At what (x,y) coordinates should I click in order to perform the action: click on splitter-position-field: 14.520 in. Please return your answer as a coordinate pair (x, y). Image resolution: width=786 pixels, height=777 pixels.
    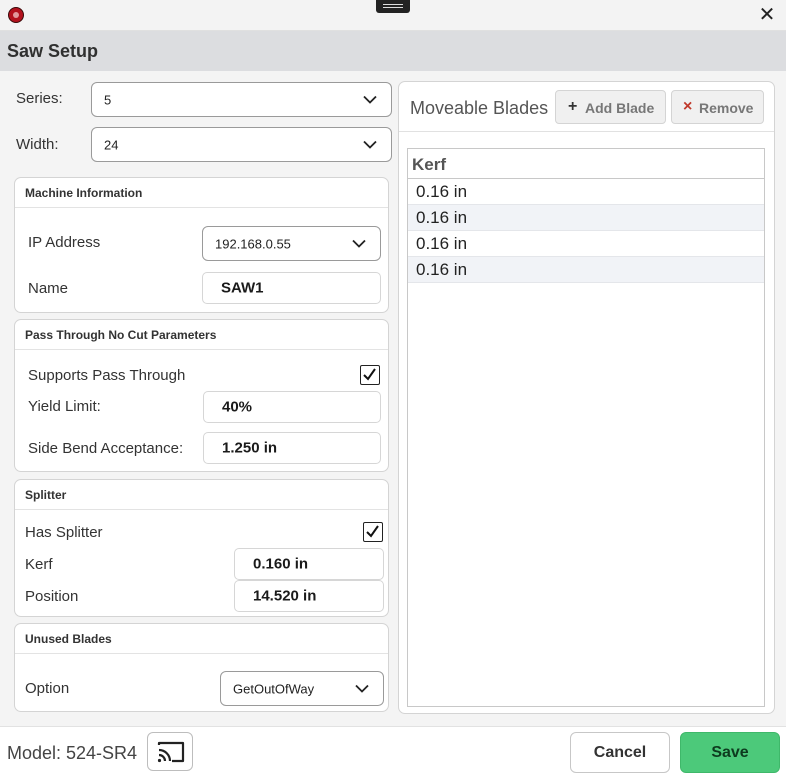
    Looking at the image, I should click on (309, 596).